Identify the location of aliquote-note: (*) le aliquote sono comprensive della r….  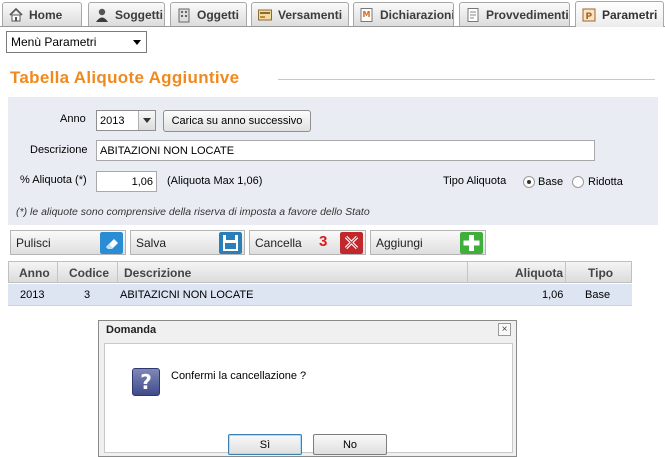
(193, 212).